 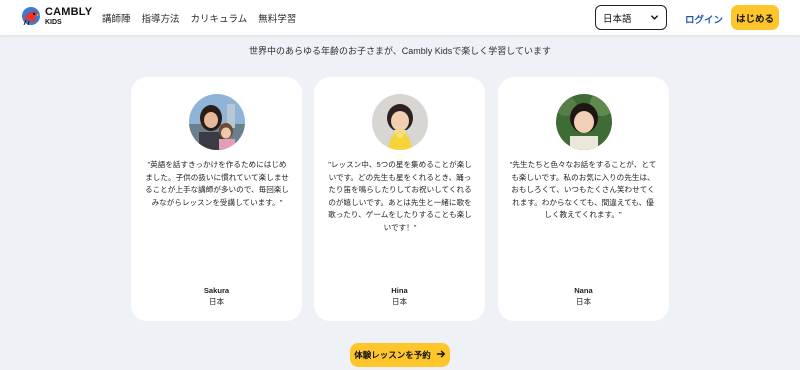 I want to click on language-select-value: 日本語, so click(x=617, y=19).